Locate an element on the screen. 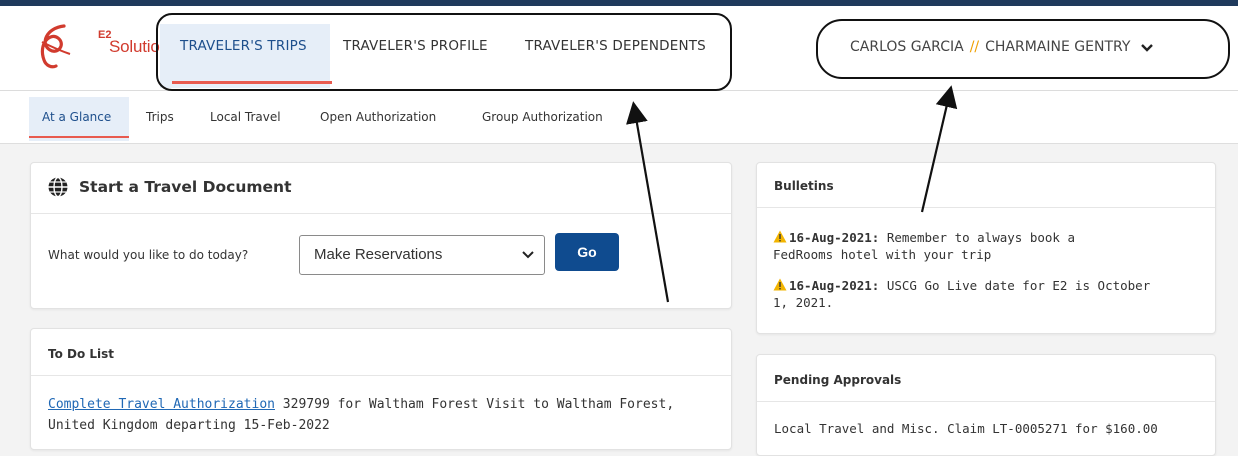  annotation-arrows is located at coordinates (792, 194).